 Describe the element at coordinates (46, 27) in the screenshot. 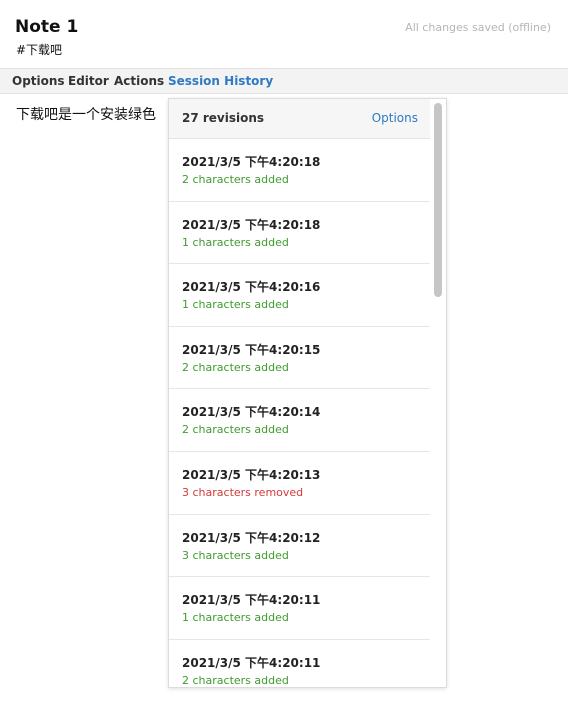

I see `note-title: Note 1` at that location.